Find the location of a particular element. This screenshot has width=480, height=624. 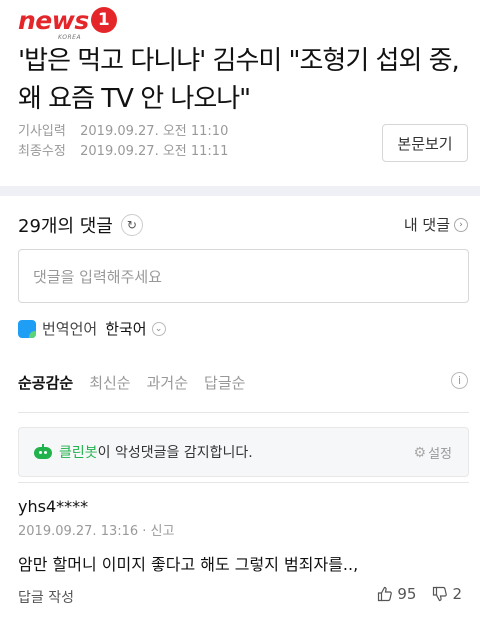

updated-label: 최종수정 is located at coordinates (42, 151).